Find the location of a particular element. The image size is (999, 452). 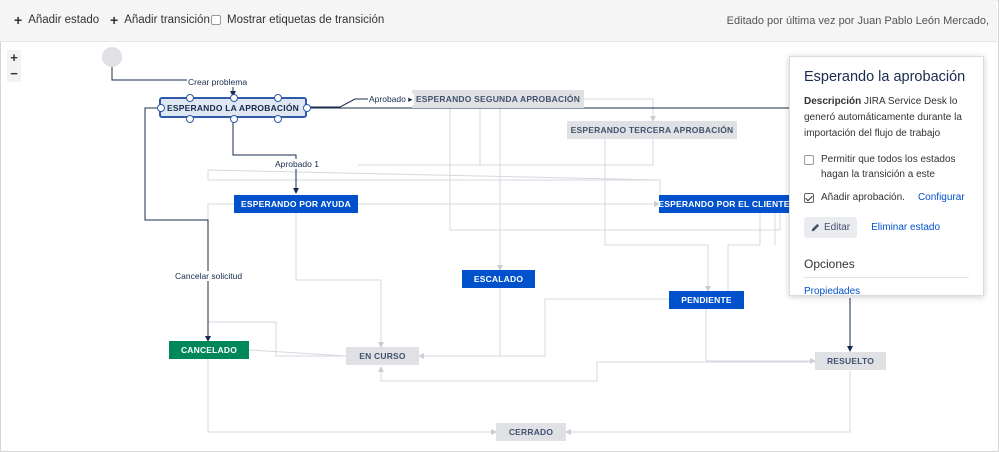

state-escalado: ESCALADO is located at coordinates (498, 279).